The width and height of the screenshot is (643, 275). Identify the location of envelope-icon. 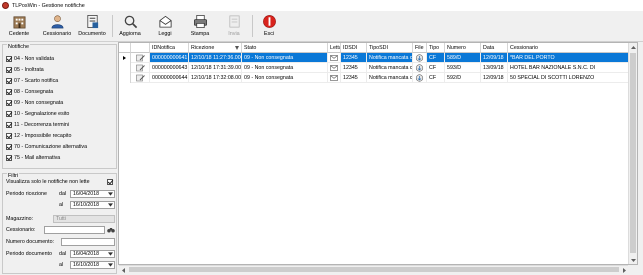
(334, 67).